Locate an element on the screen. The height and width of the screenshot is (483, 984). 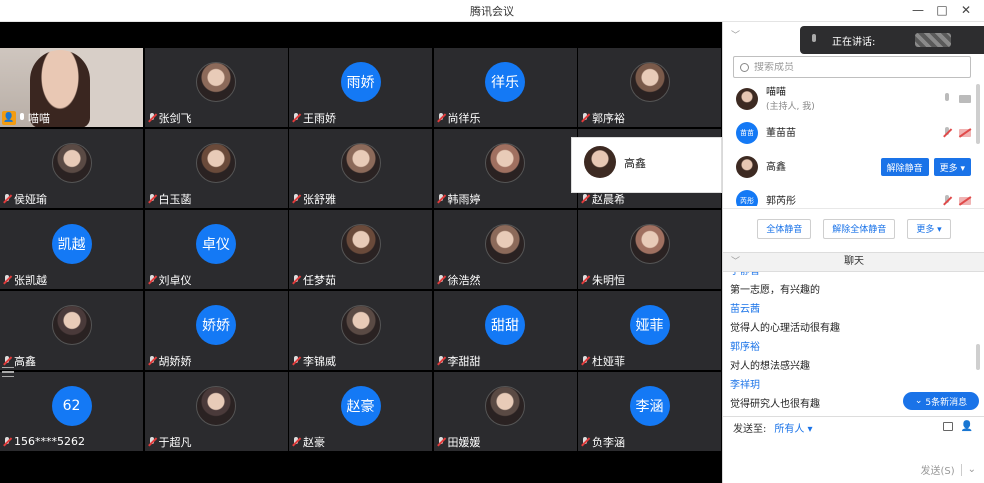
close-button: ✕ is located at coordinates (966, 10).